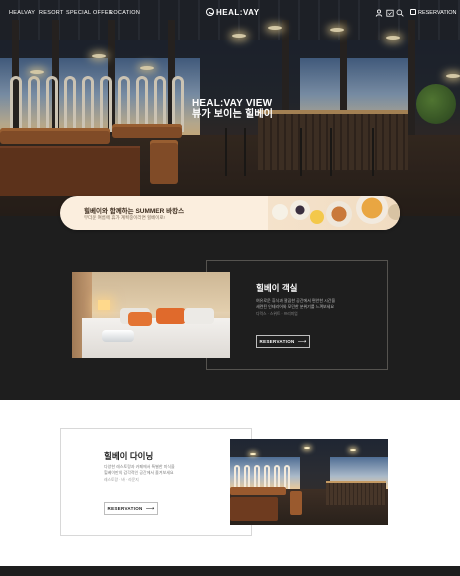 The image size is (460, 576). Describe the element at coordinates (400, 13) in the screenshot. I see `search-icon` at that location.